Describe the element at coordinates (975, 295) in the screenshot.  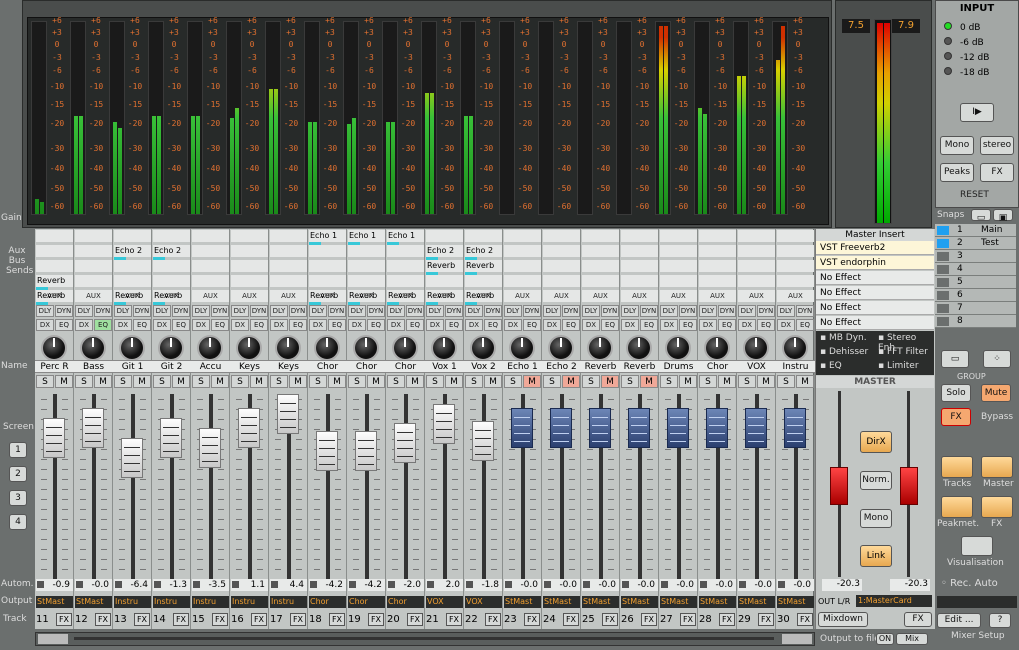
I see `snap-slot: 6` at that location.